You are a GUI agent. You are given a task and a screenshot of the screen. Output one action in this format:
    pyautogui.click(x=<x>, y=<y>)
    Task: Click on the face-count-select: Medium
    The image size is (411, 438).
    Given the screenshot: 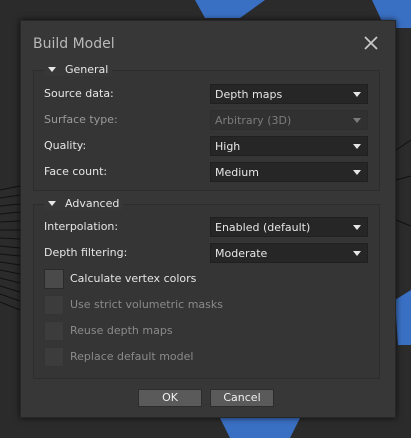 What is the action you would take?
    pyautogui.click(x=289, y=172)
    